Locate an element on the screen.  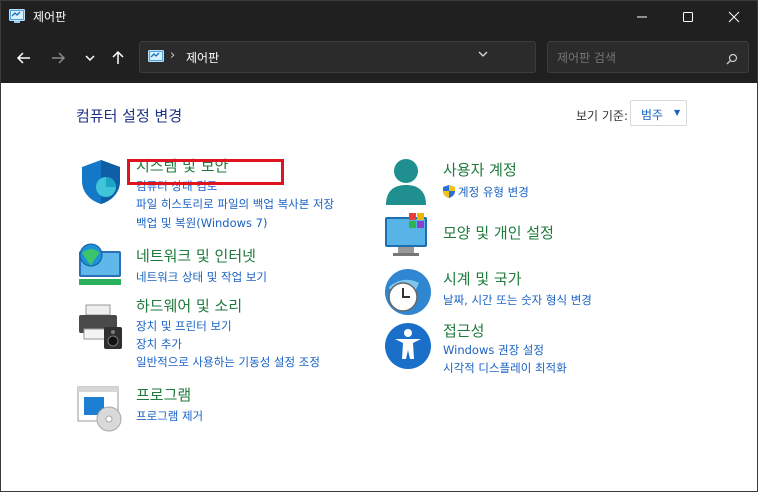
category-title-hardware-sound: 하드웨어 및 소리 is located at coordinates (189, 305).